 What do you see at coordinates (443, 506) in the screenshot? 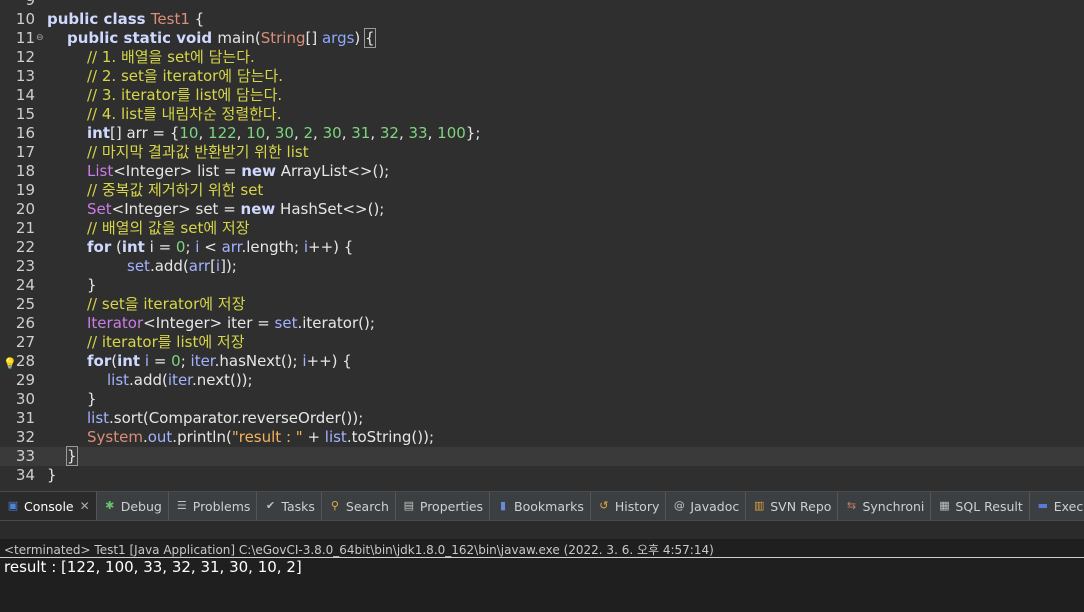
I see `tab-properties: ▤ Properties` at bounding box center [443, 506].